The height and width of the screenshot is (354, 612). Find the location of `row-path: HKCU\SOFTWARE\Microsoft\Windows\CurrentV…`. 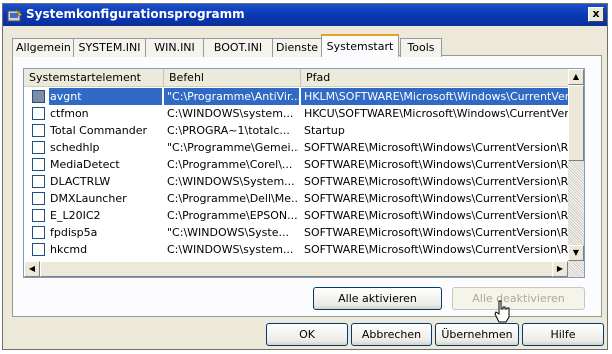

row-path: HKCU\SOFTWARE\Microsoft\Windows\CurrentV… is located at coordinates (436, 113).